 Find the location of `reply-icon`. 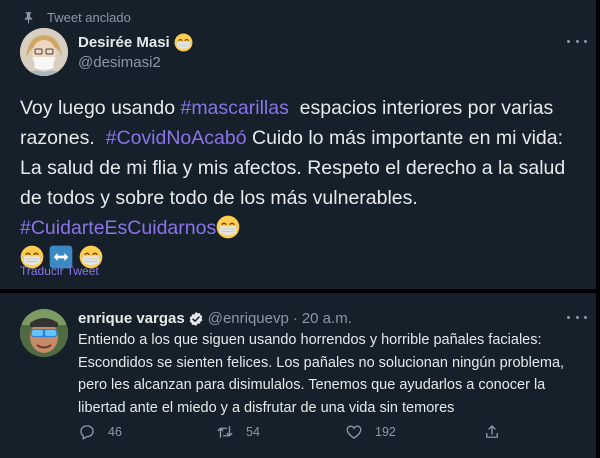

reply-icon is located at coordinates (87, 432).